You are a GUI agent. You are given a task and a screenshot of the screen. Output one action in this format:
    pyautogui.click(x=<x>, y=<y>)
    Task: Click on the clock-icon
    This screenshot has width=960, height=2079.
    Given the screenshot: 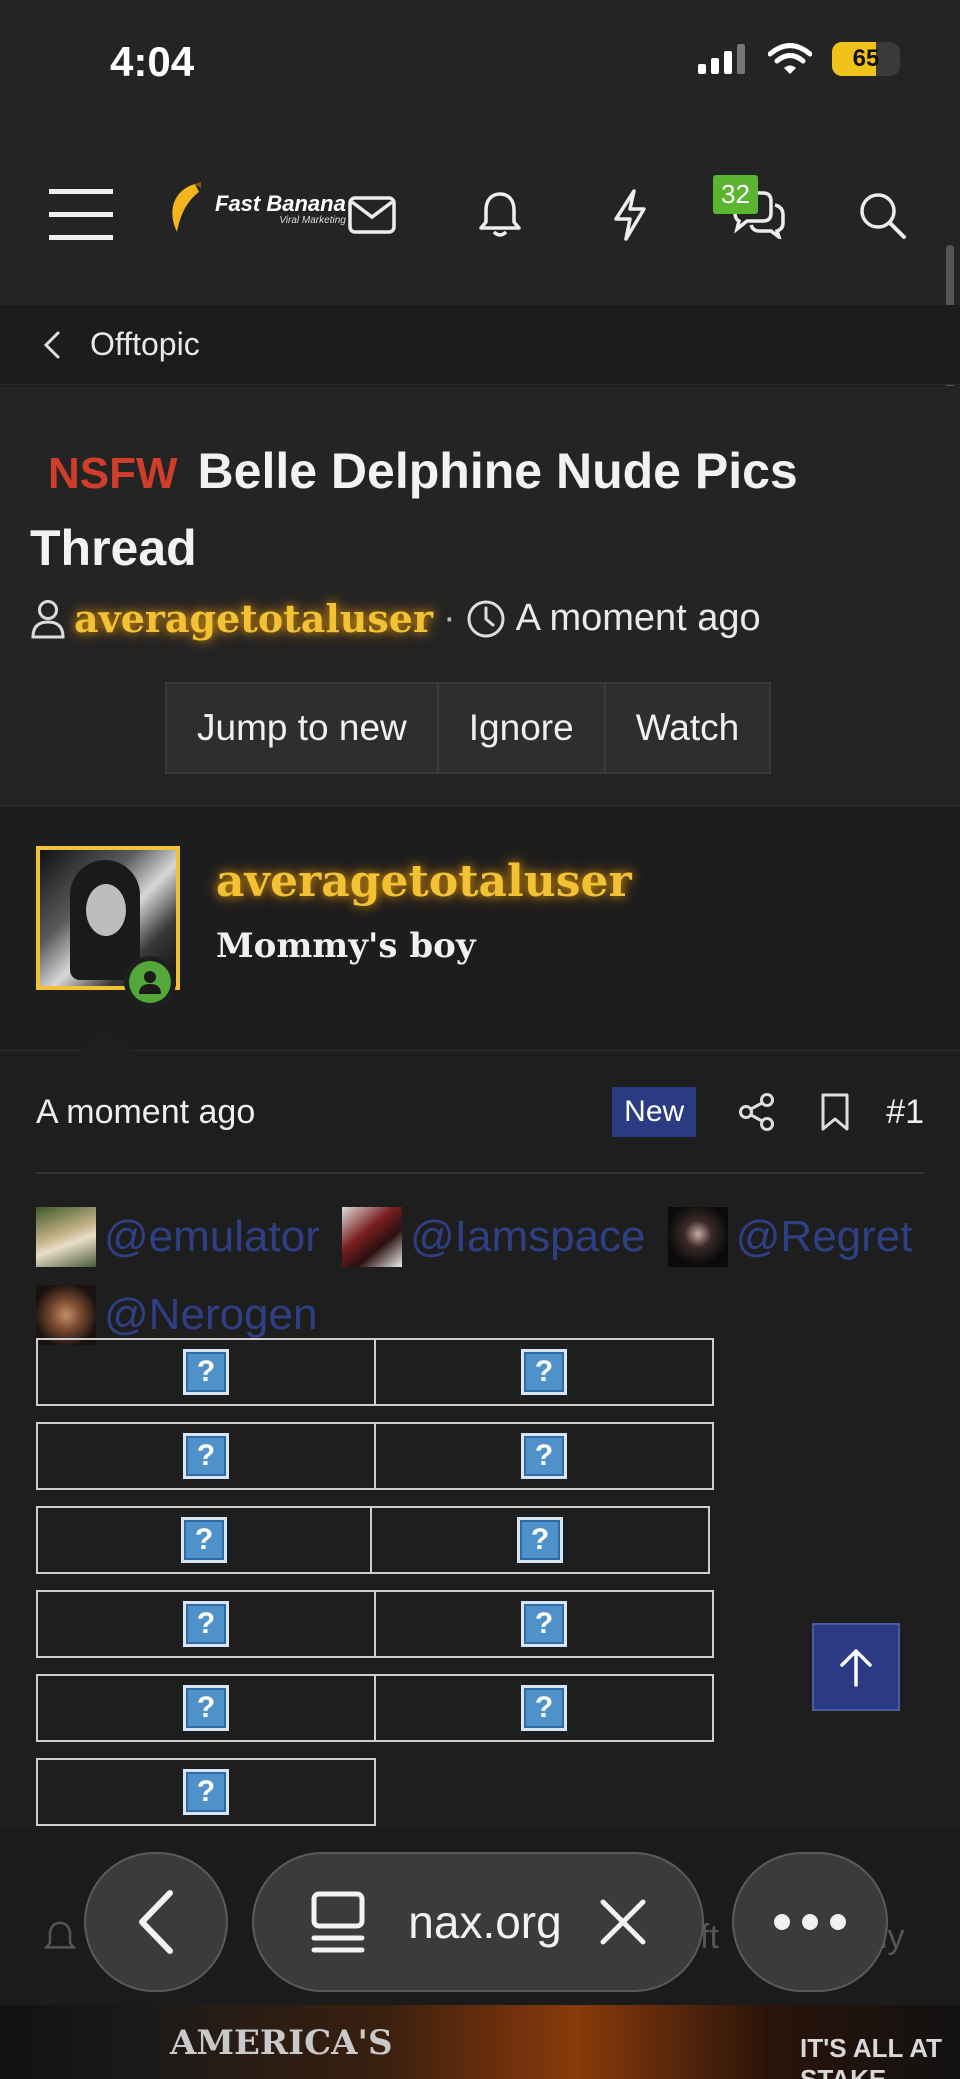 What is the action you would take?
    pyautogui.click(x=486, y=618)
    